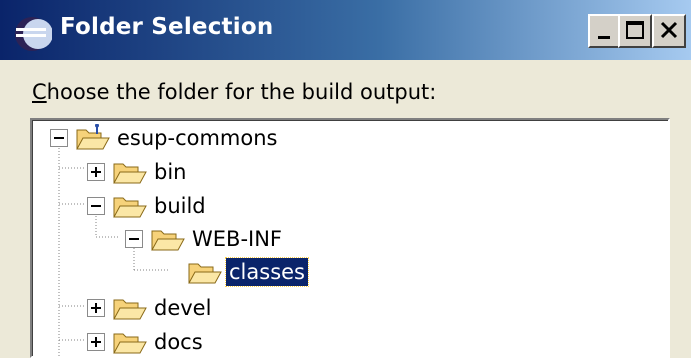 The height and width of the screenshot is (358, 691). I want to click on prompt-text: hoose the folder for the build output:, so click(241, 92).